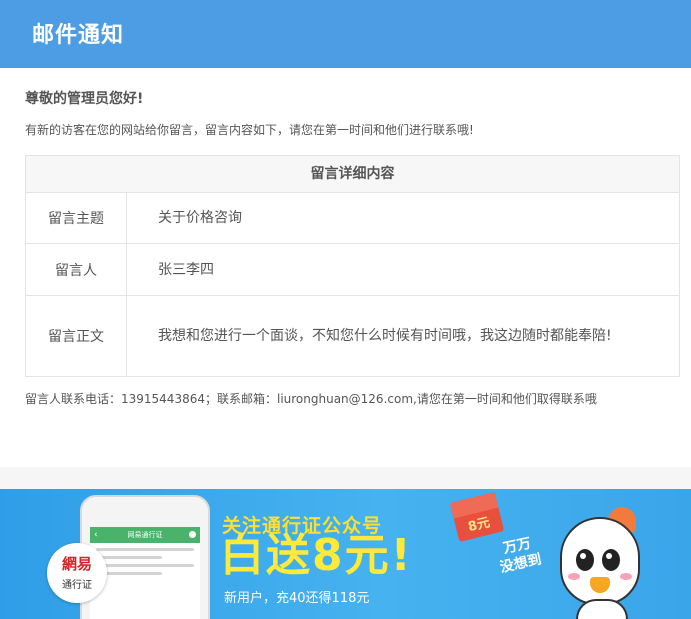  Describe the element at coordinates (77, 585) in the screenshot. I see `logo-product: 通行证` at that location.